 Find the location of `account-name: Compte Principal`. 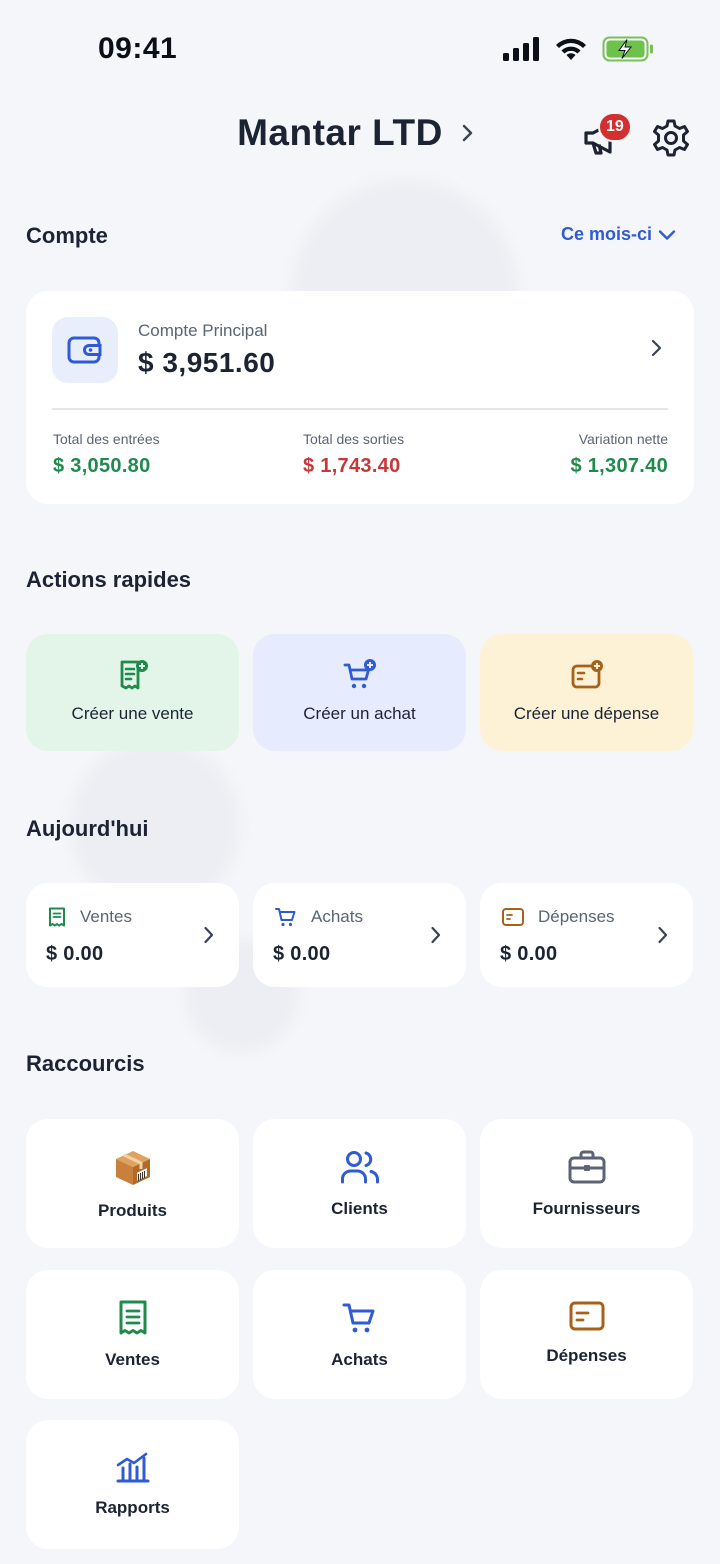

account-name: Compte Principal is located at coordinates (203, 330).